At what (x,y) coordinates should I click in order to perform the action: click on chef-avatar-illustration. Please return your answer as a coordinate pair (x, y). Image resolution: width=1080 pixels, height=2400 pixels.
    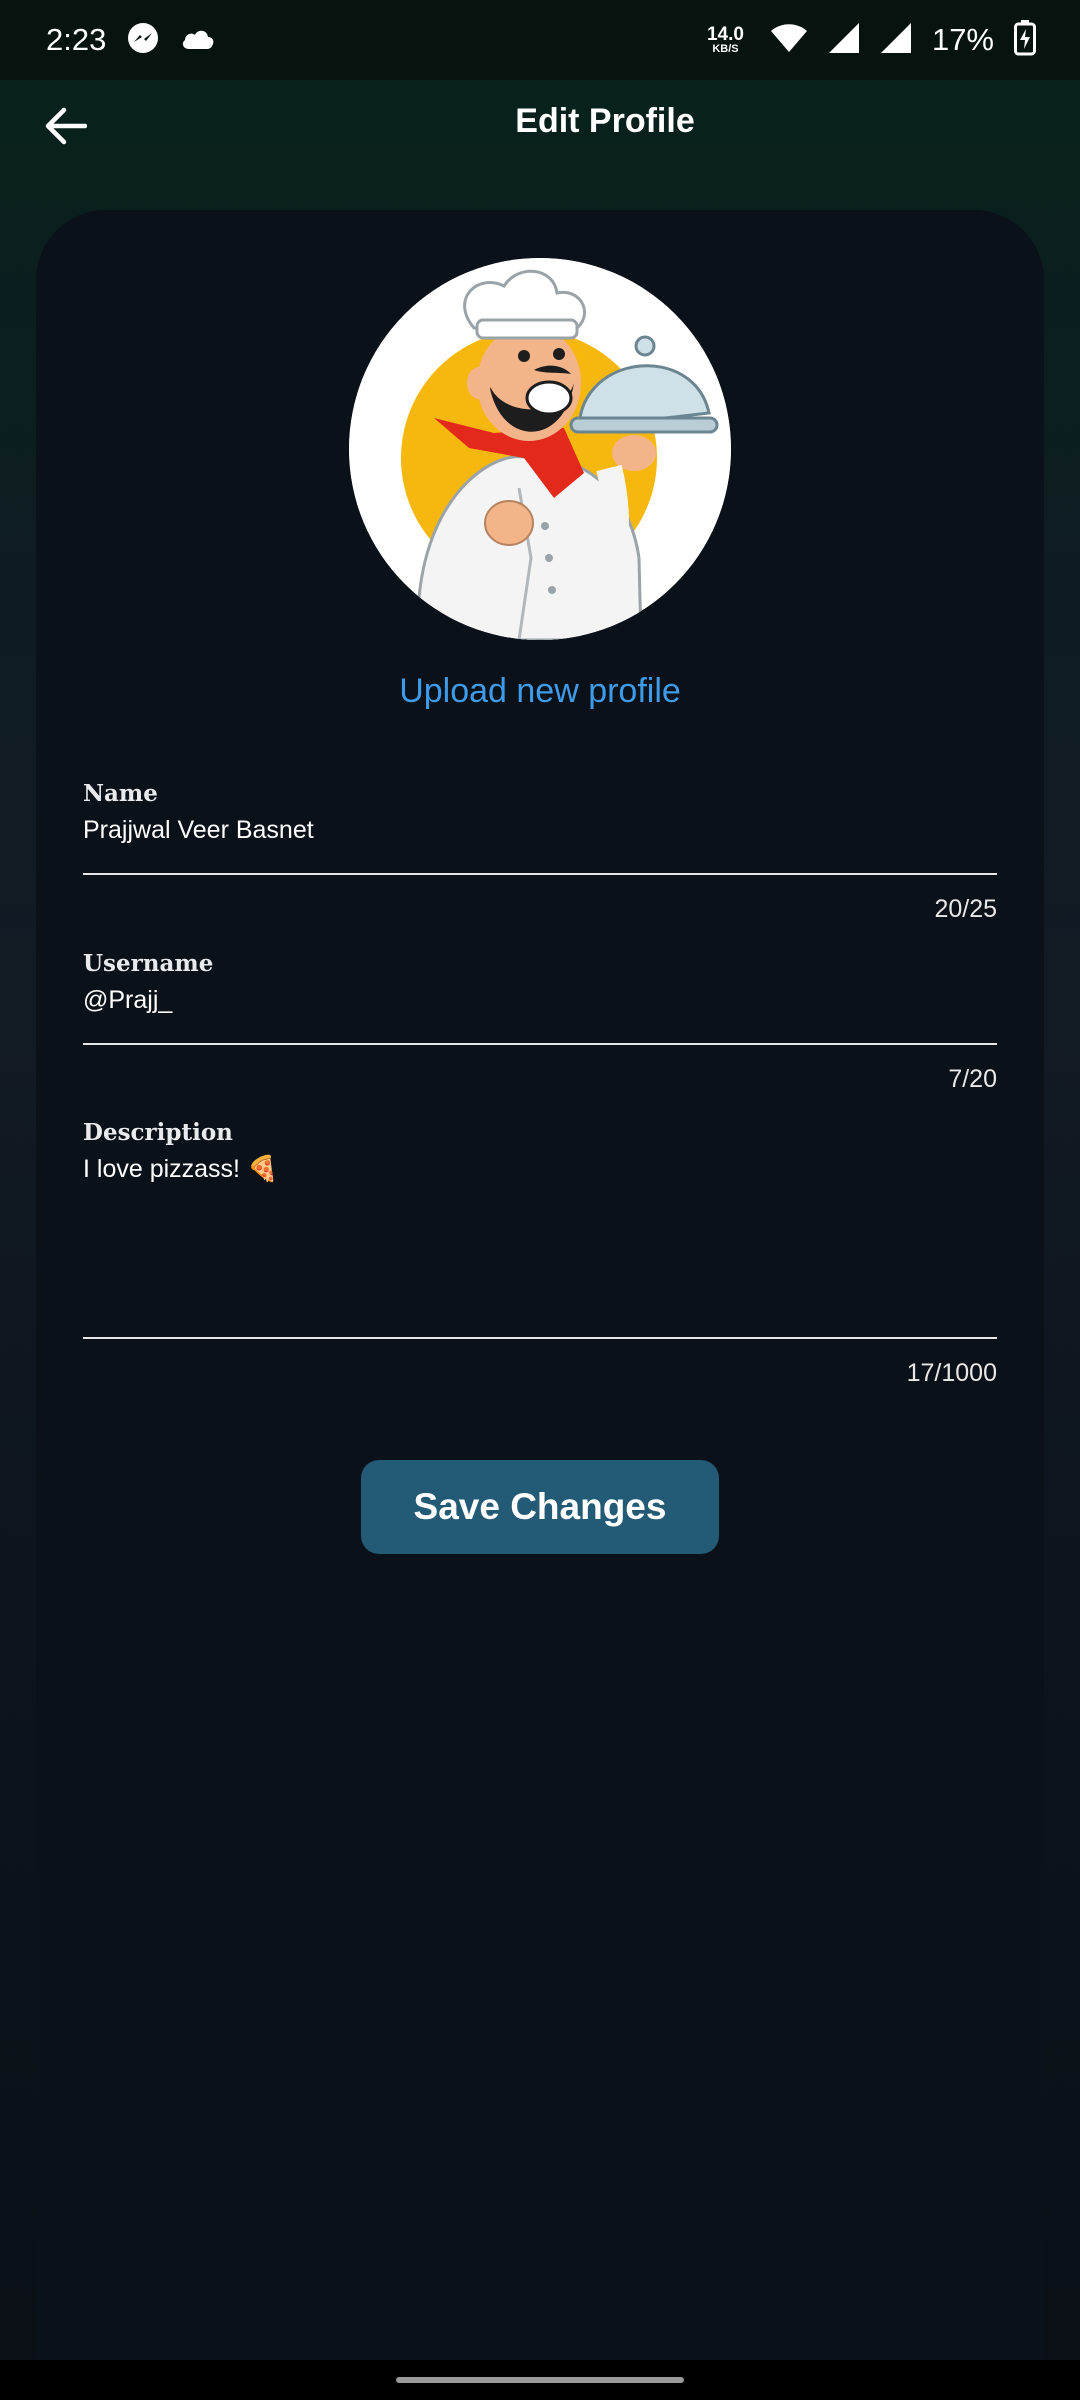
    Looking at the image, I should click on (540, 449).